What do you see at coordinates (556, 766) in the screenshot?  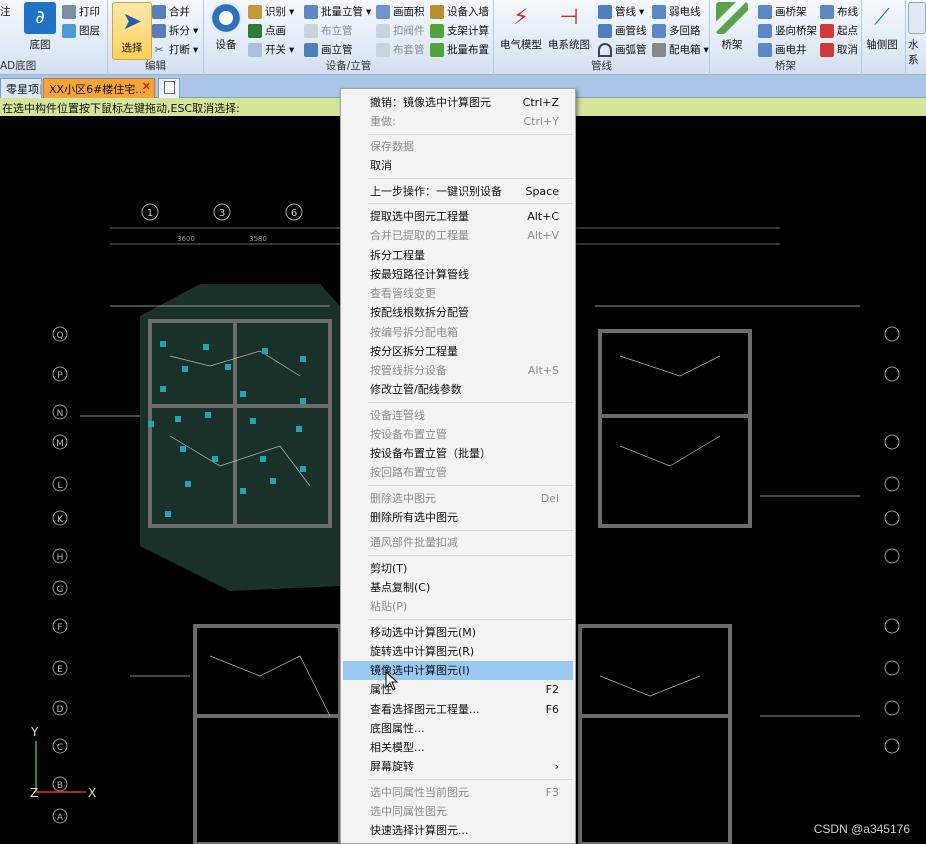 I see `submenu-arrow-icon: ›` at bounding box center [556, 766].